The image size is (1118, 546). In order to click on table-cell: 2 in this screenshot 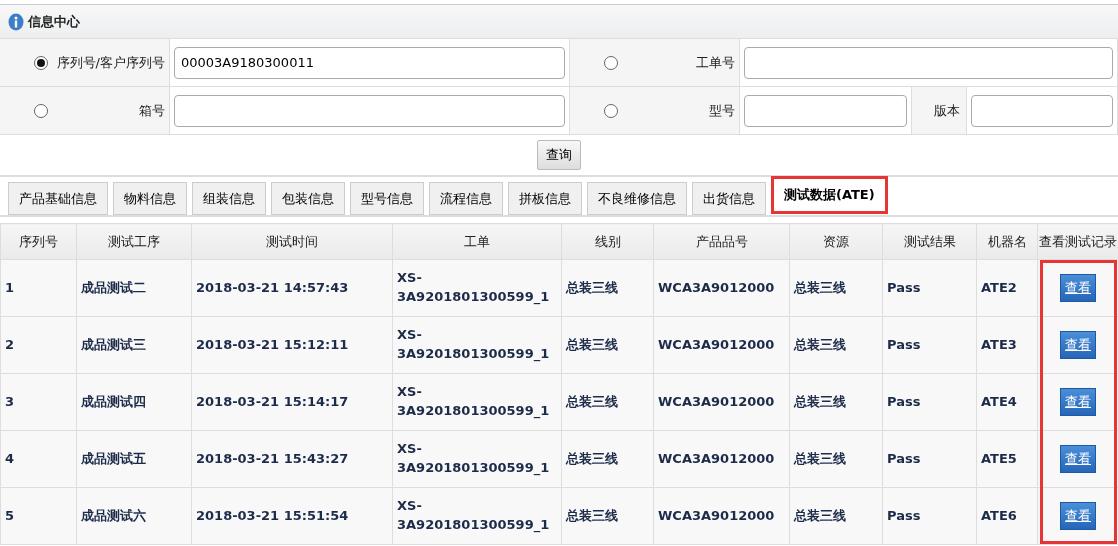, I will do `click(38, 345)`.